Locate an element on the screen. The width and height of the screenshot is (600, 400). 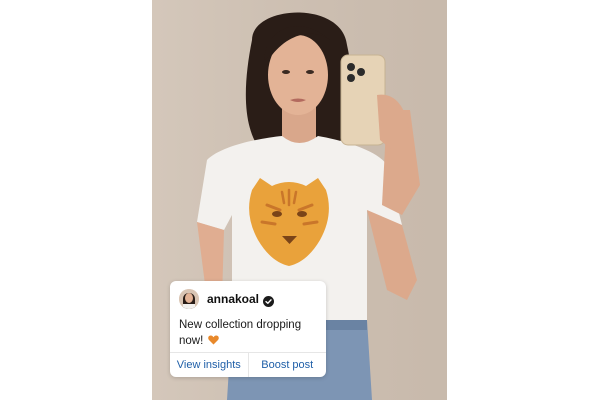
post-caption: New collection dropping now! is located at coordinates (249, 333).